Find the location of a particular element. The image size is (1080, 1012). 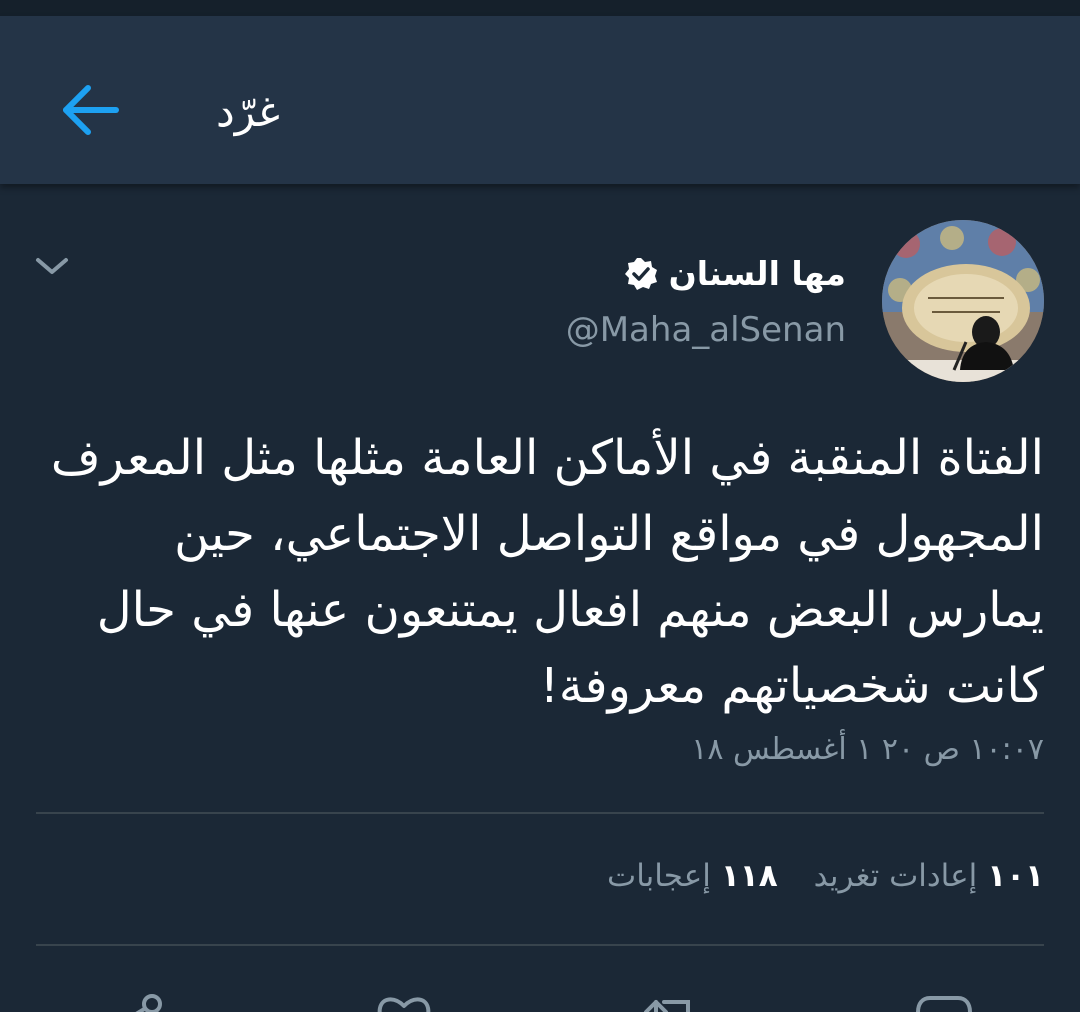

retweets-label: إعادات تغريد is located at coordinates (895, 876).